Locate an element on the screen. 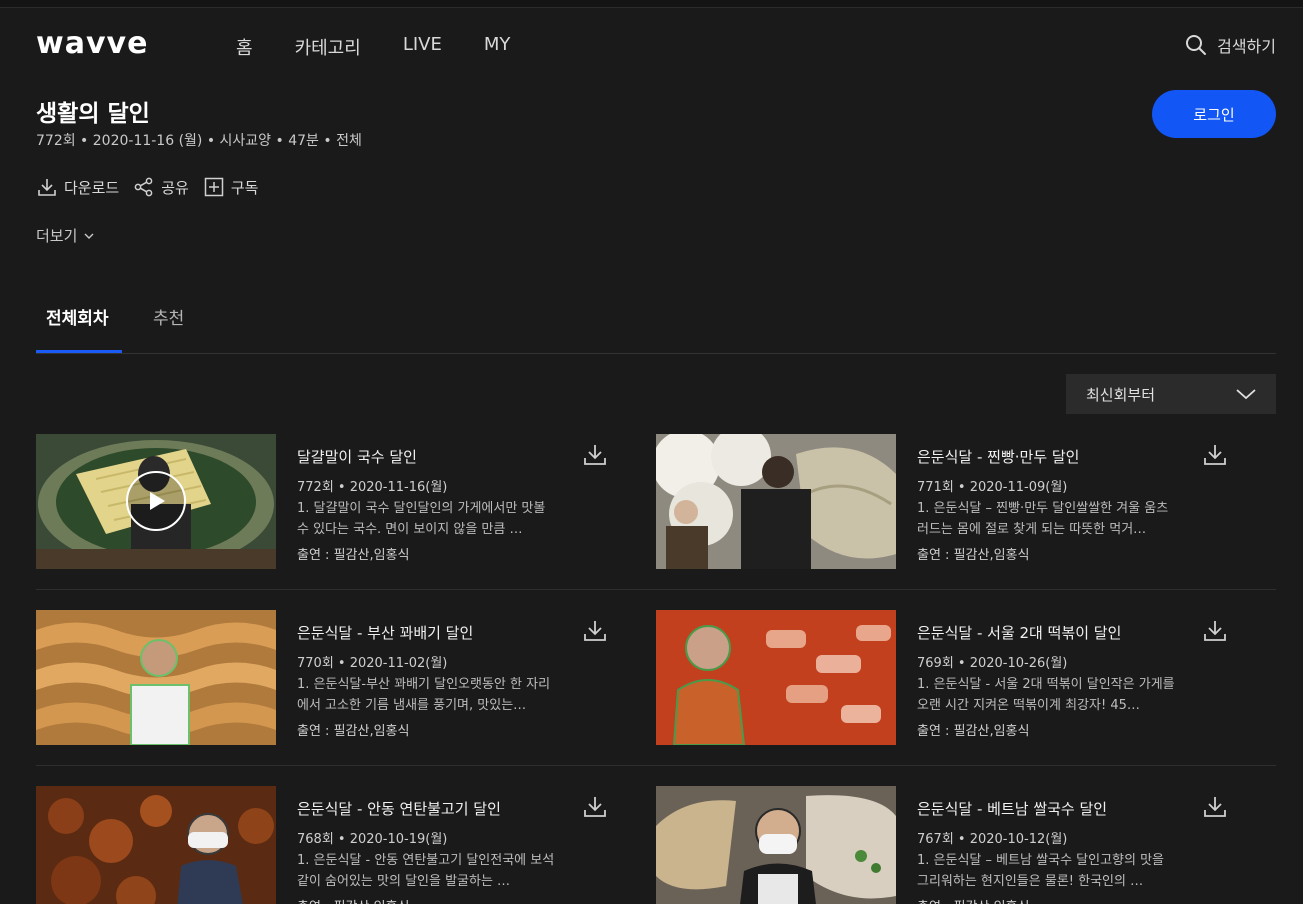 This screenshot has width=1303, height=904. active-tab-indicator is located at coordinates (79, 351).